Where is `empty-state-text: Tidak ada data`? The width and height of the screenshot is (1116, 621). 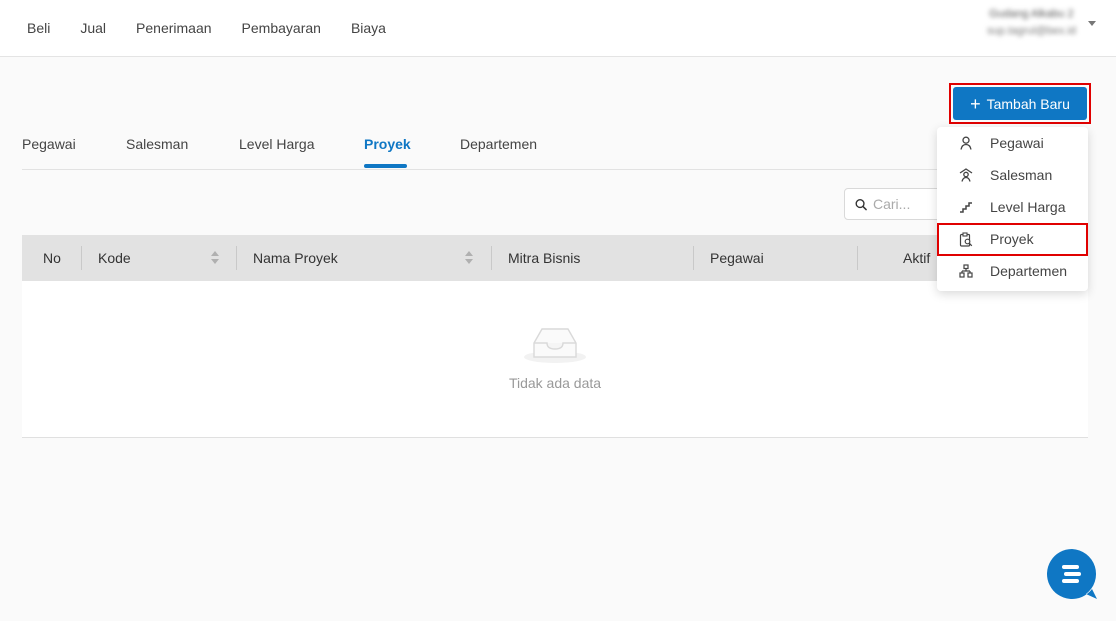
empty-state-text: Tidak ada data is located at coordinates (555, 383).